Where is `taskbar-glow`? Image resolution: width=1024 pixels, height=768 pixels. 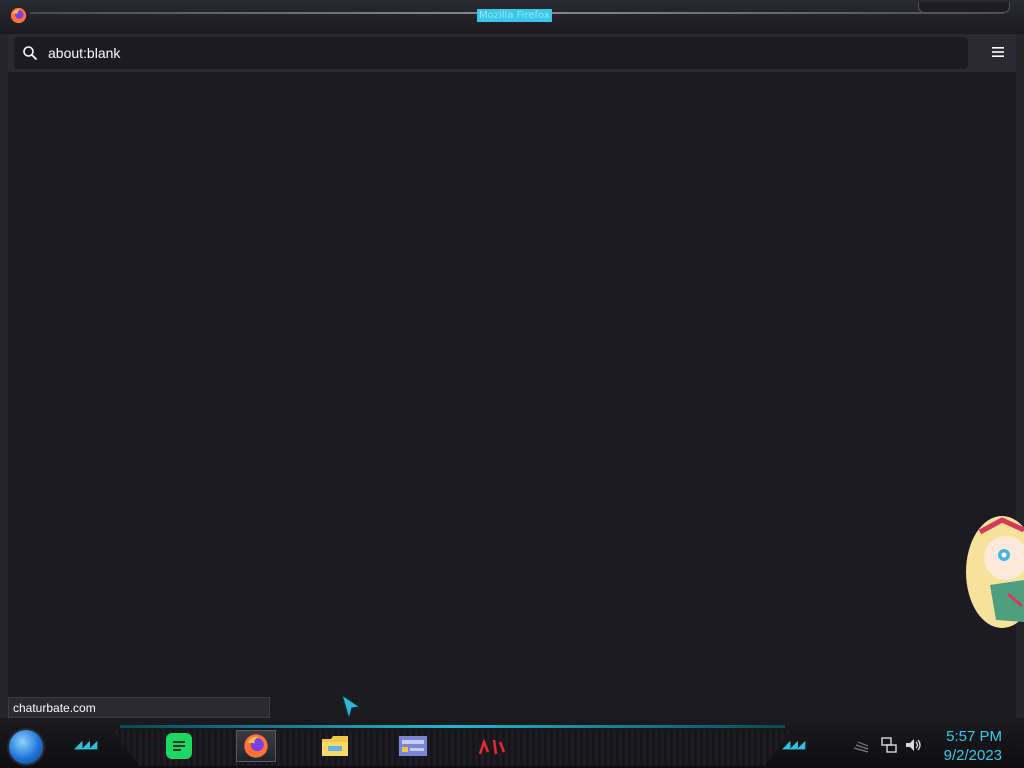
taskbar-glow is located at coordinates (452, 726).